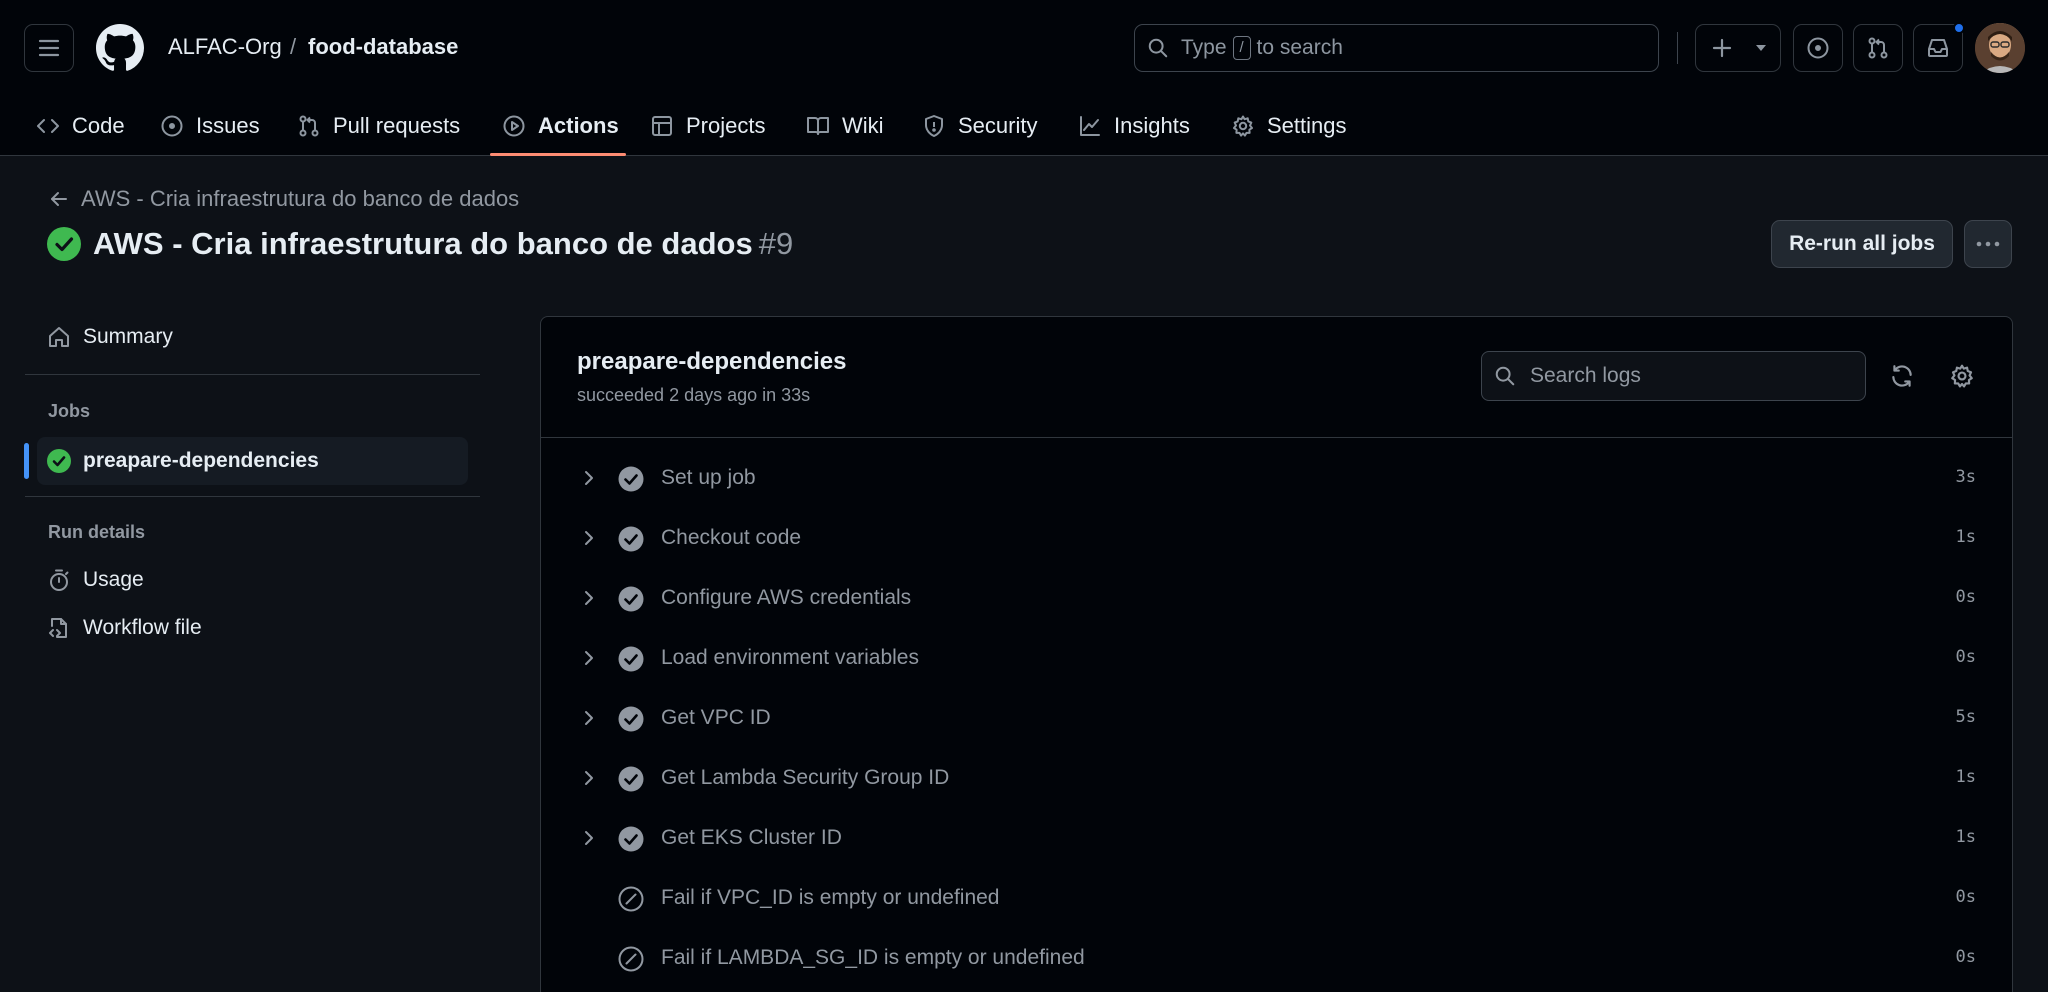  What do you see at coordinates (1276, 538) in the screenshot?
I see `step-row: Checkout code 1s` at bounding box center [1276, 538].